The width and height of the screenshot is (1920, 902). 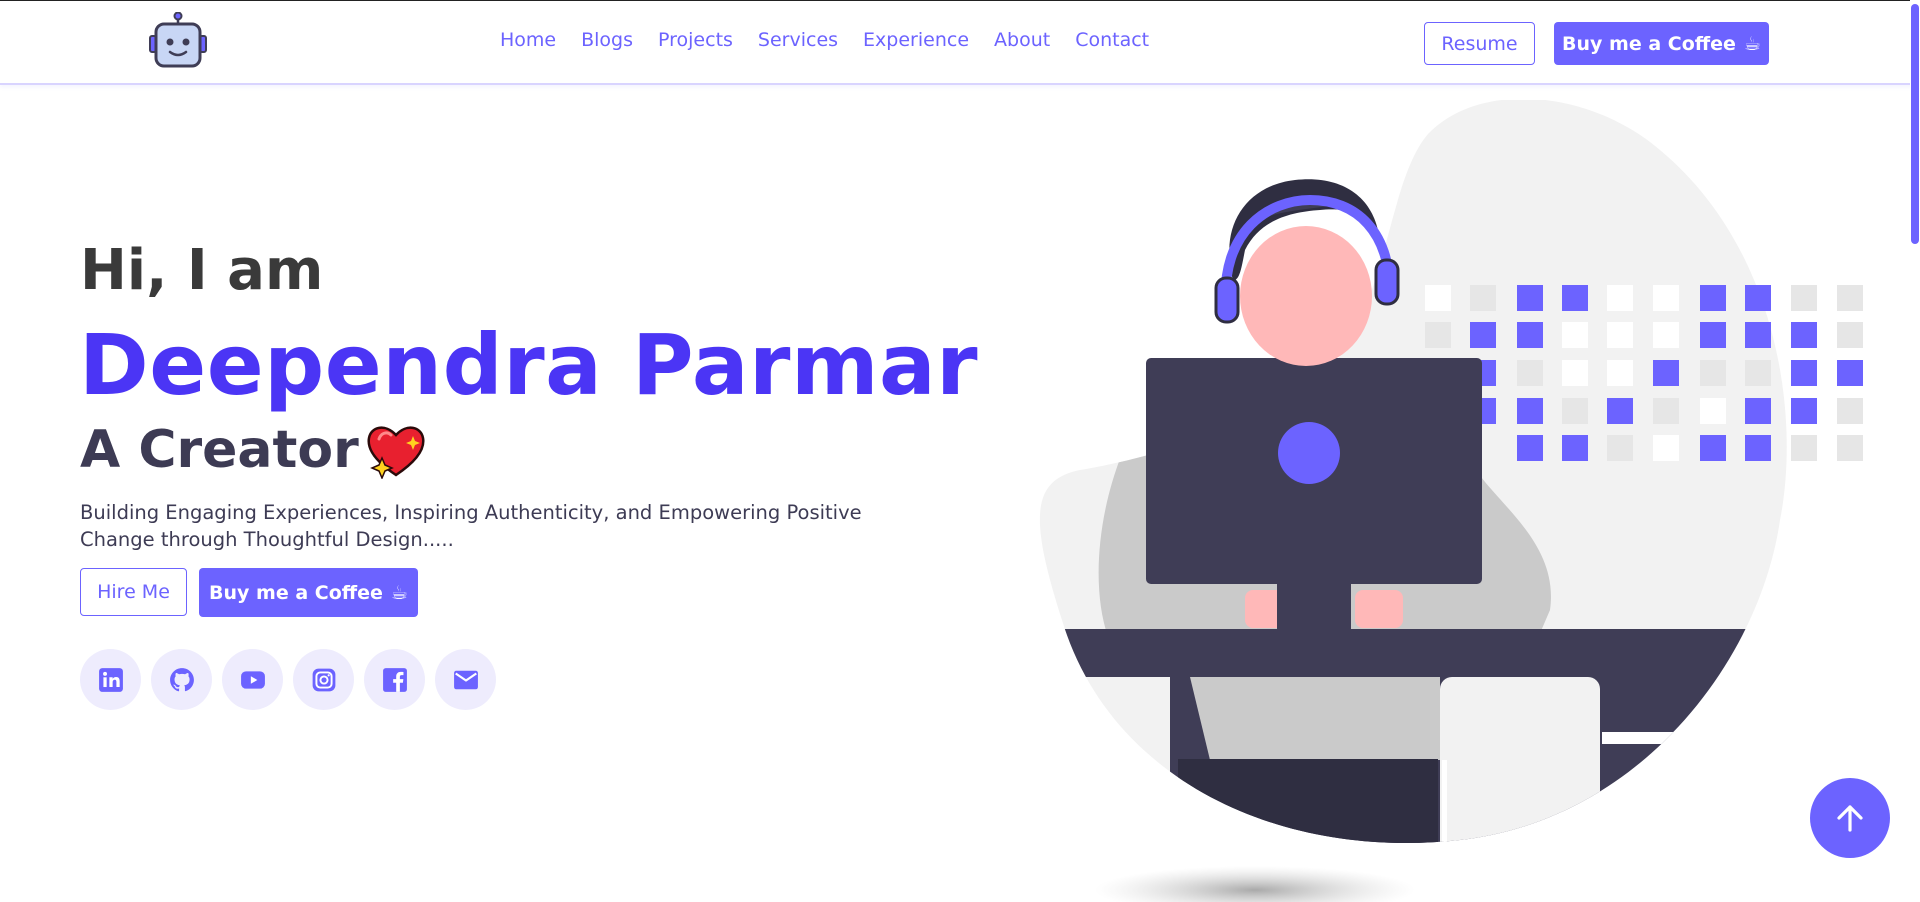 I want to click on hire-me-button: Hire Me, so click(x=133, y=592).